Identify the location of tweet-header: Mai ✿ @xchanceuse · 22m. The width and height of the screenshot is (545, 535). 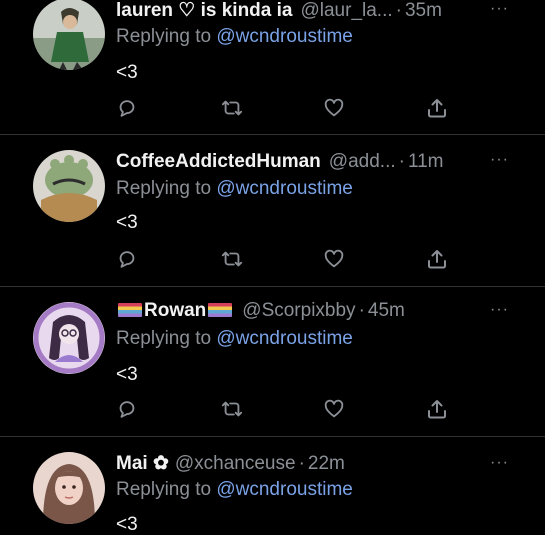
(310, 463).